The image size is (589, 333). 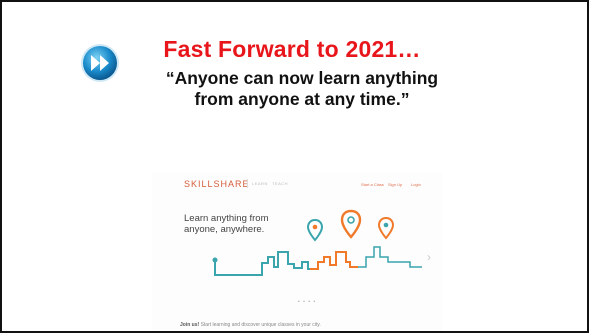 What do you see at coordinates (215, 260) in the screenshot?
I see `teal-start-dot` at bounding box center [215, 260].